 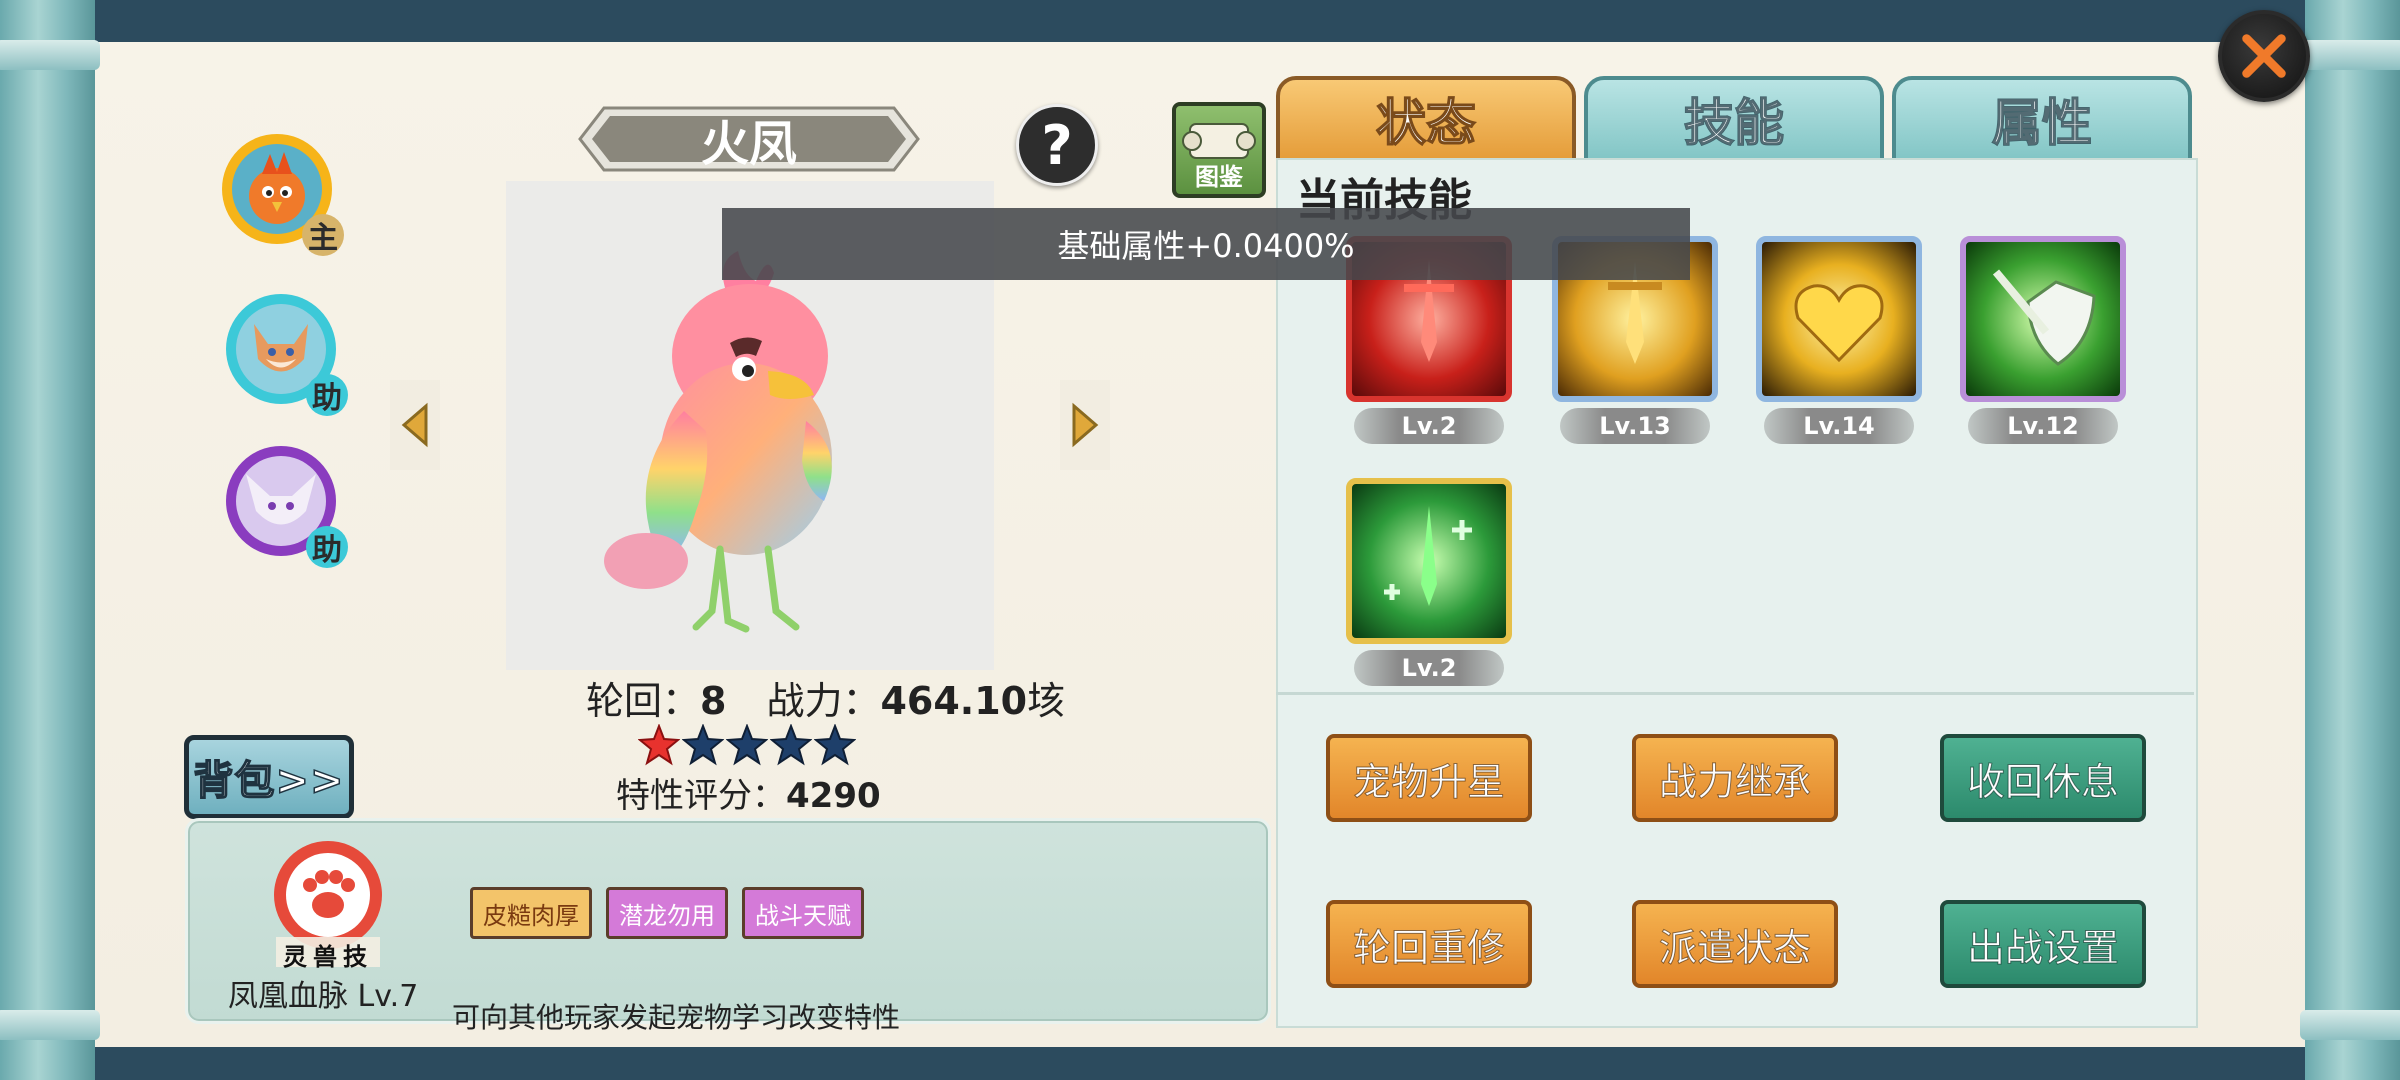 I want to click on power-label: 战力：, so click(x=823, y=701).